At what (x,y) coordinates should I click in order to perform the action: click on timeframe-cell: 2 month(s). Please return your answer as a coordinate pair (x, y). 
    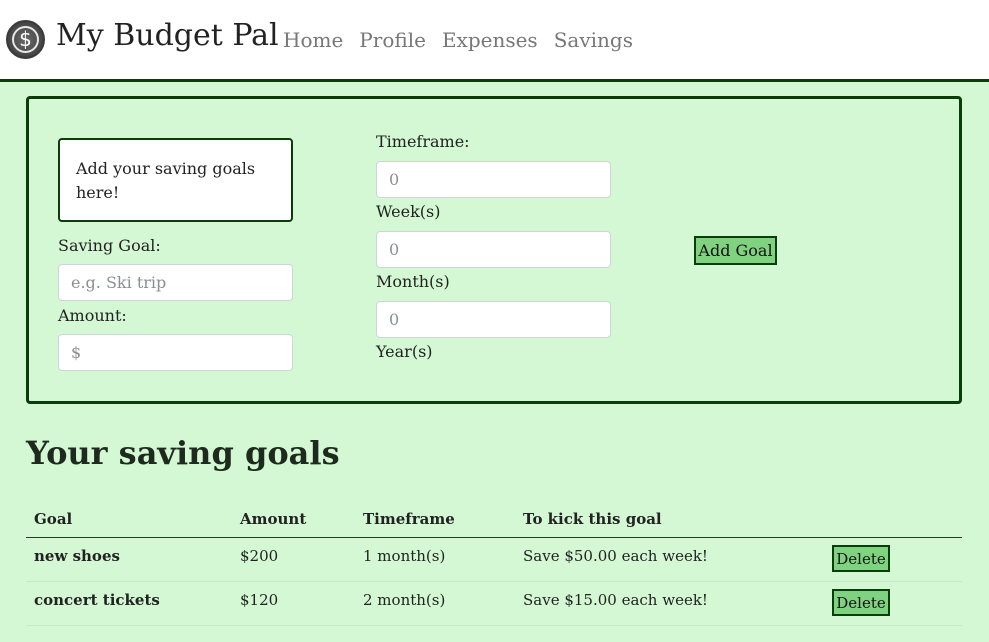
    Looking at the image, I should click on (404, 600).